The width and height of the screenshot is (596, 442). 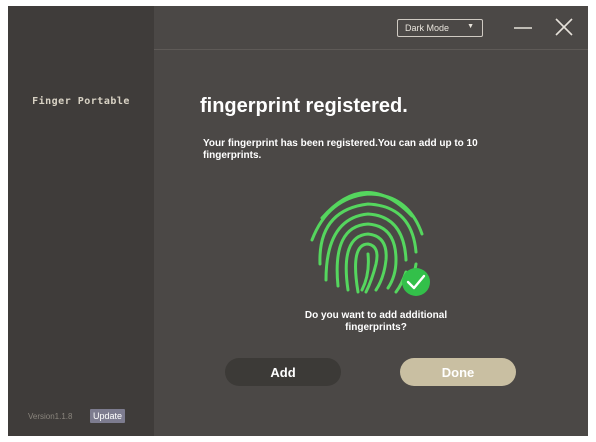 I want to click on check-badge-icon, so click(x=416, y=282).